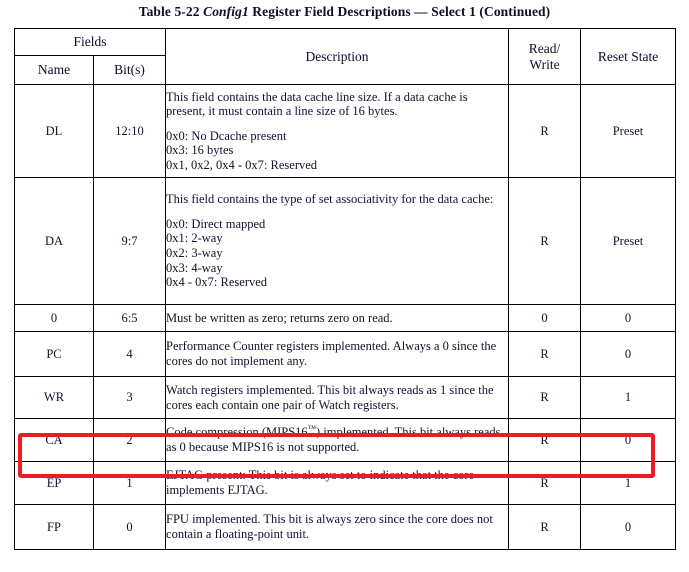 This screenshot has height=572, width=689. I want to click on field-name-cell: EP, so click(54, 483).